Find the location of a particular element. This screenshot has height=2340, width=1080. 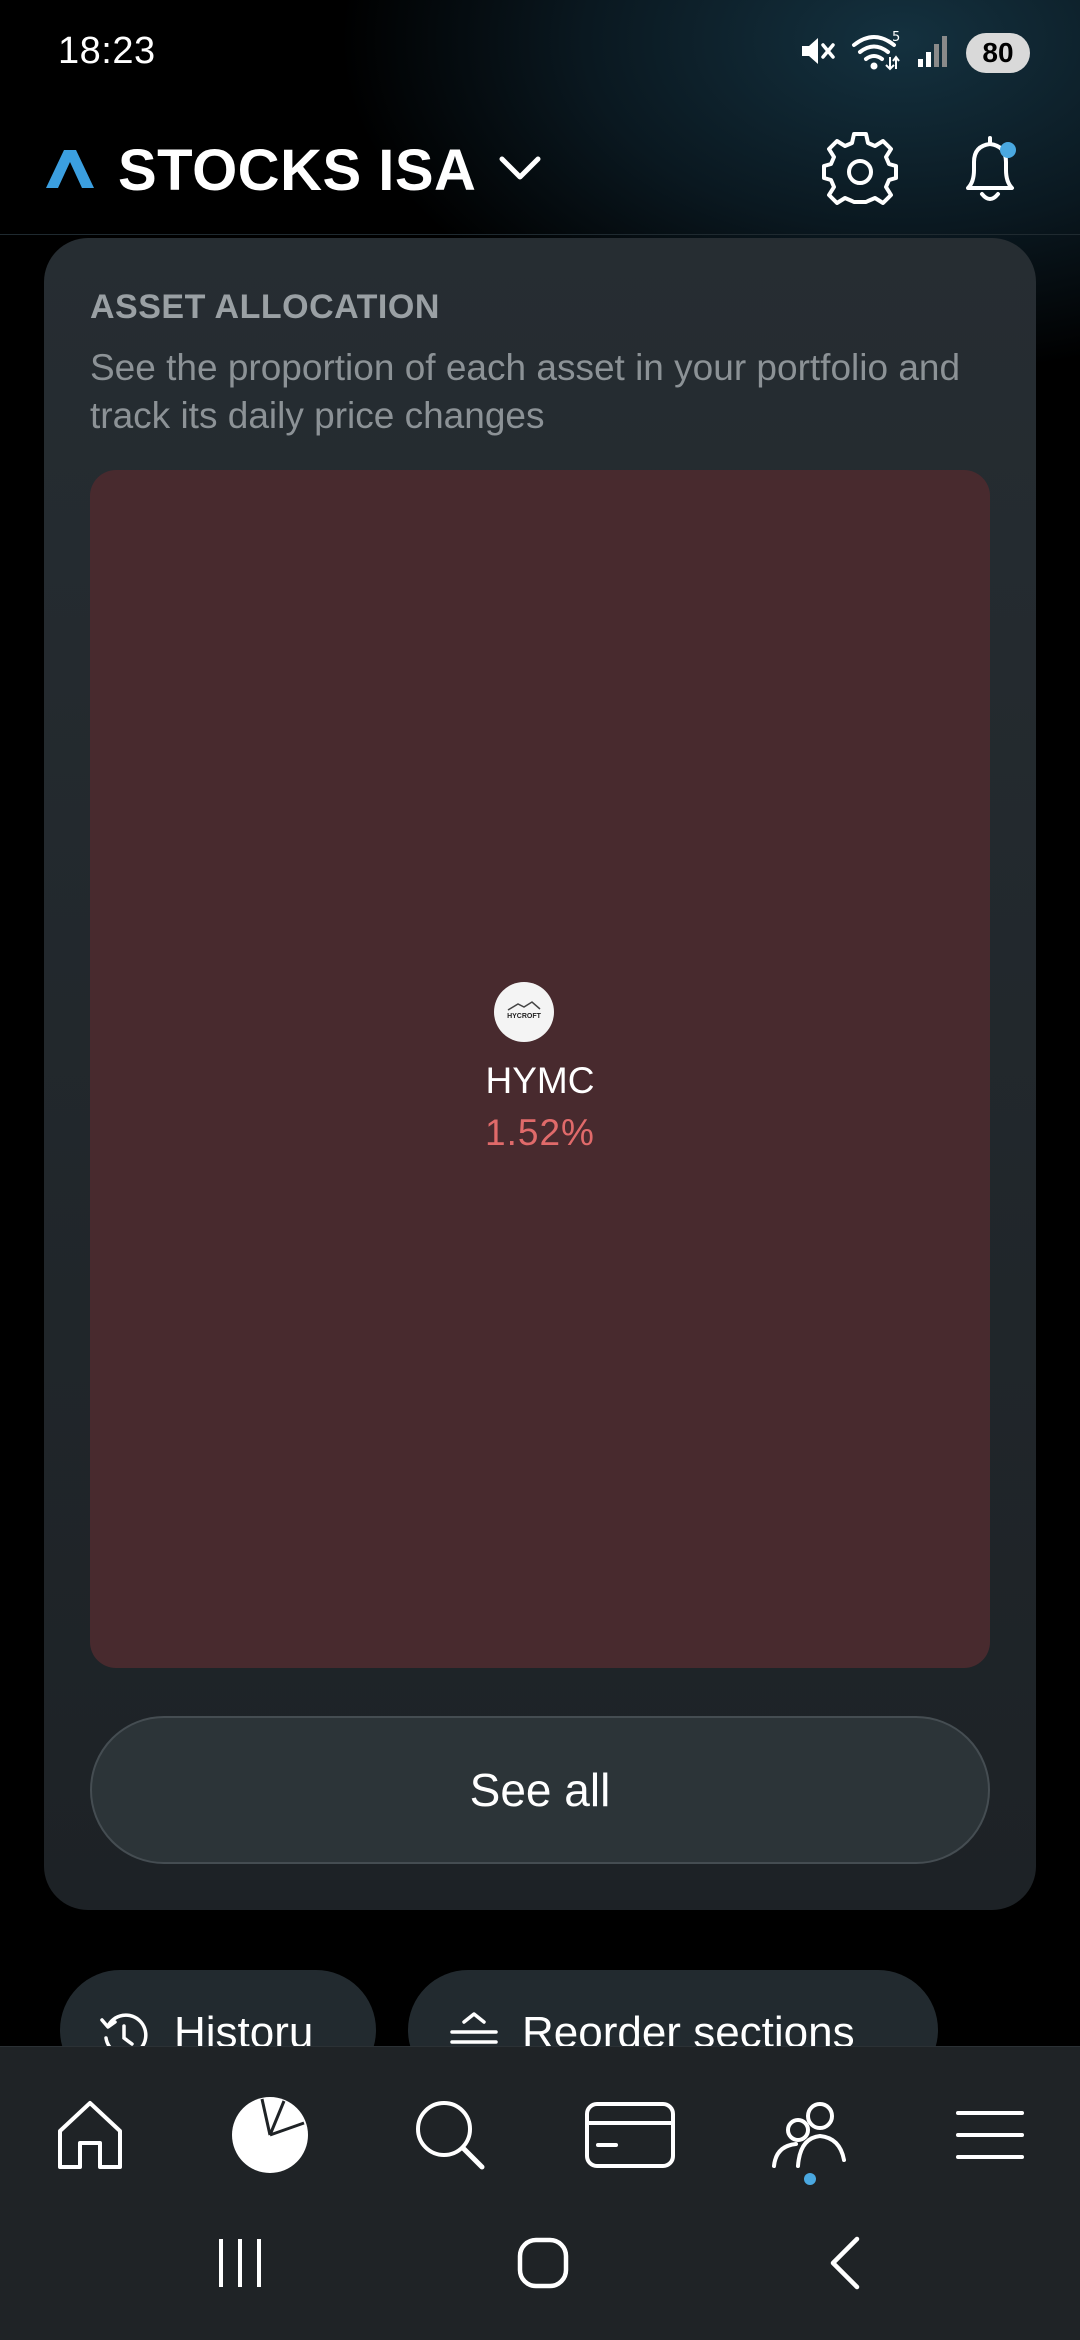

holding-daily-change: 1.52% is located at coordinates (540, 1132).